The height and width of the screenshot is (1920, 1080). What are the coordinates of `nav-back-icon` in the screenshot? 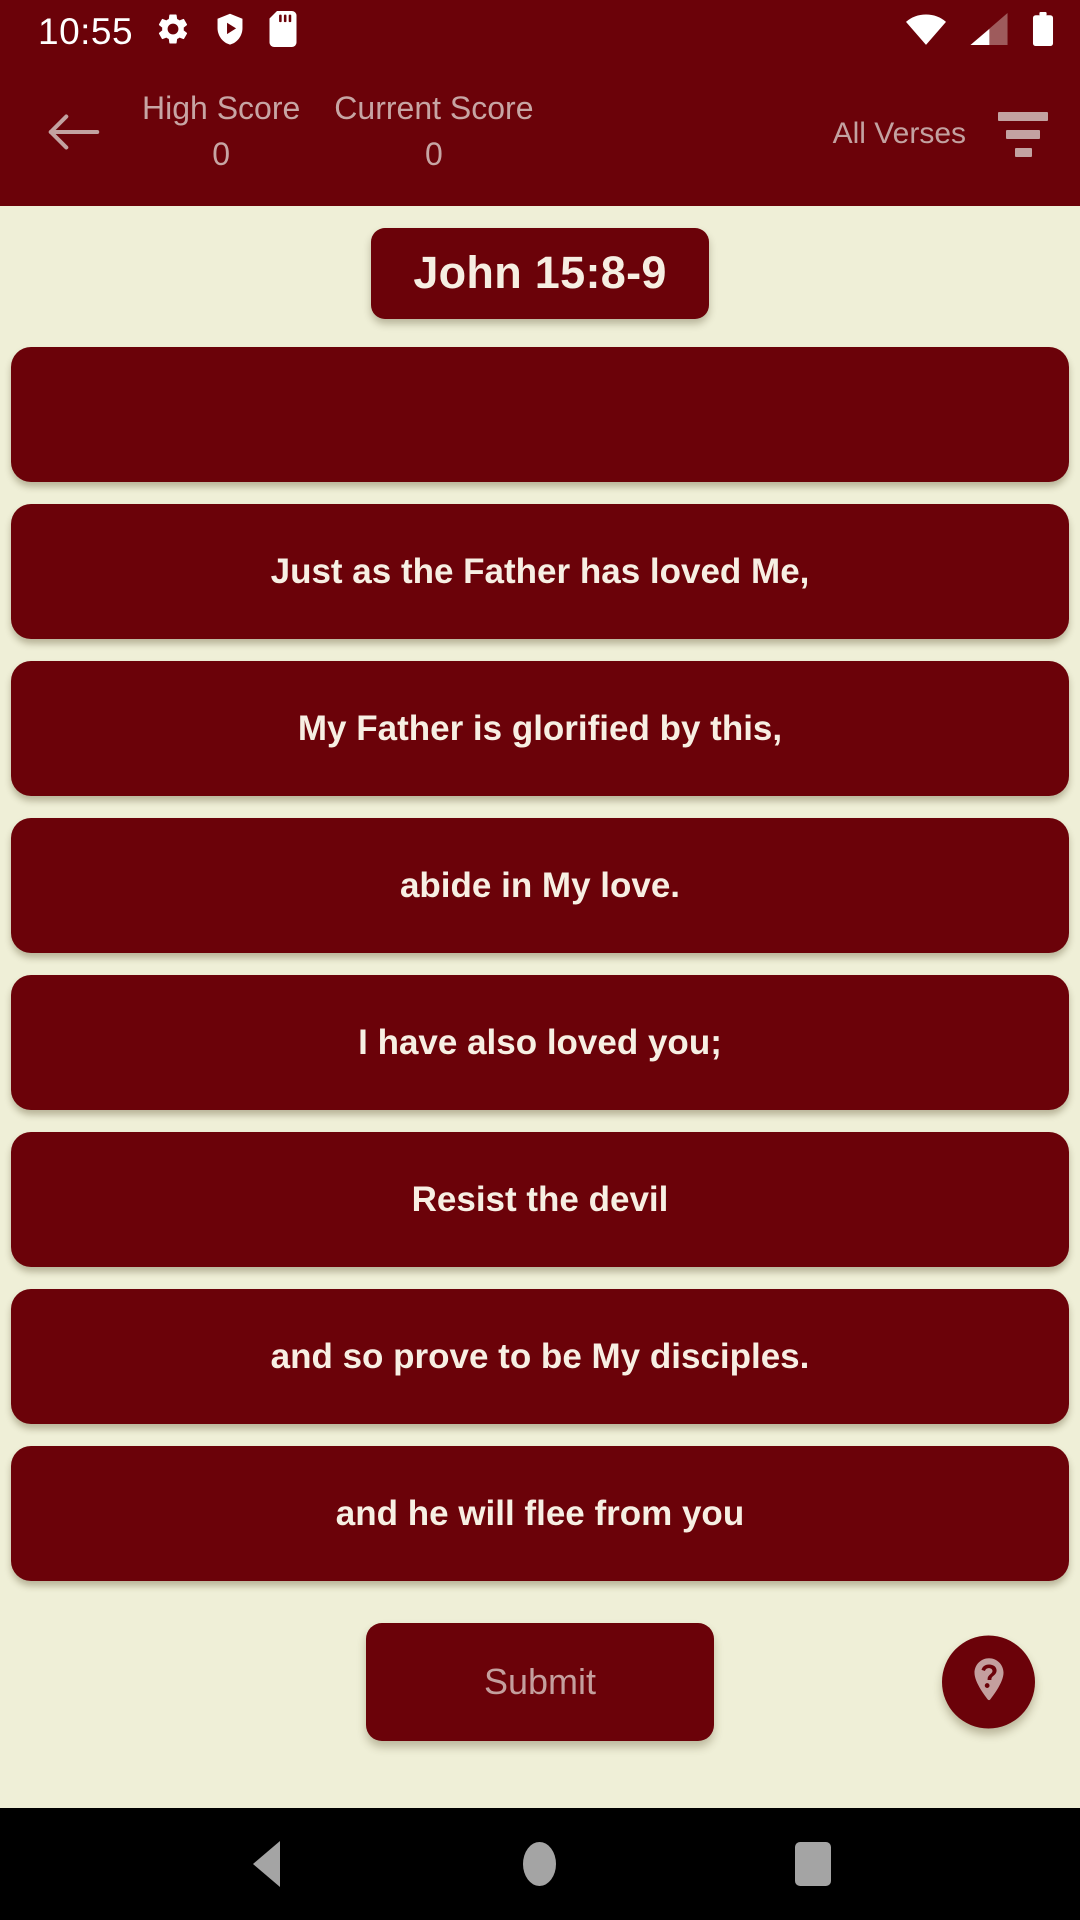 It's located at (267, 1864).